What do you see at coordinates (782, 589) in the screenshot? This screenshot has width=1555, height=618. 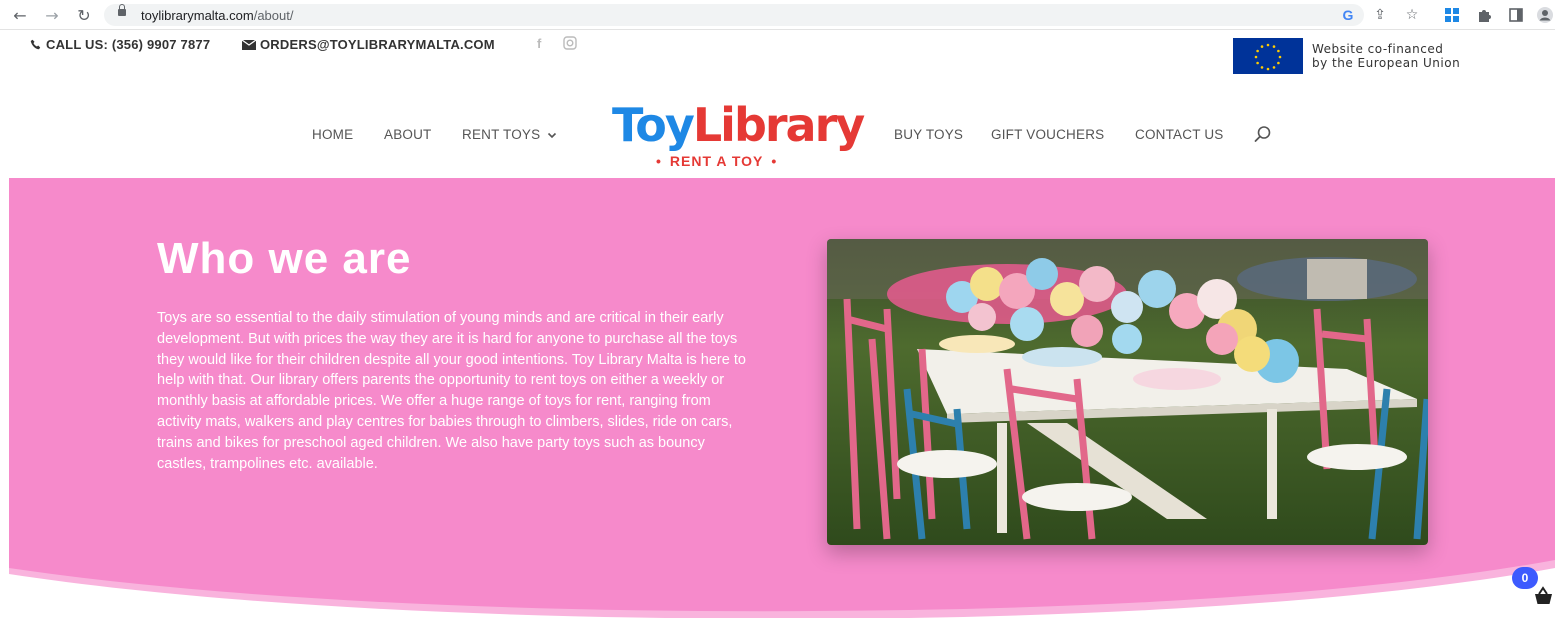 I see `hero-bottom-wave` at bounding box center [782, 589].